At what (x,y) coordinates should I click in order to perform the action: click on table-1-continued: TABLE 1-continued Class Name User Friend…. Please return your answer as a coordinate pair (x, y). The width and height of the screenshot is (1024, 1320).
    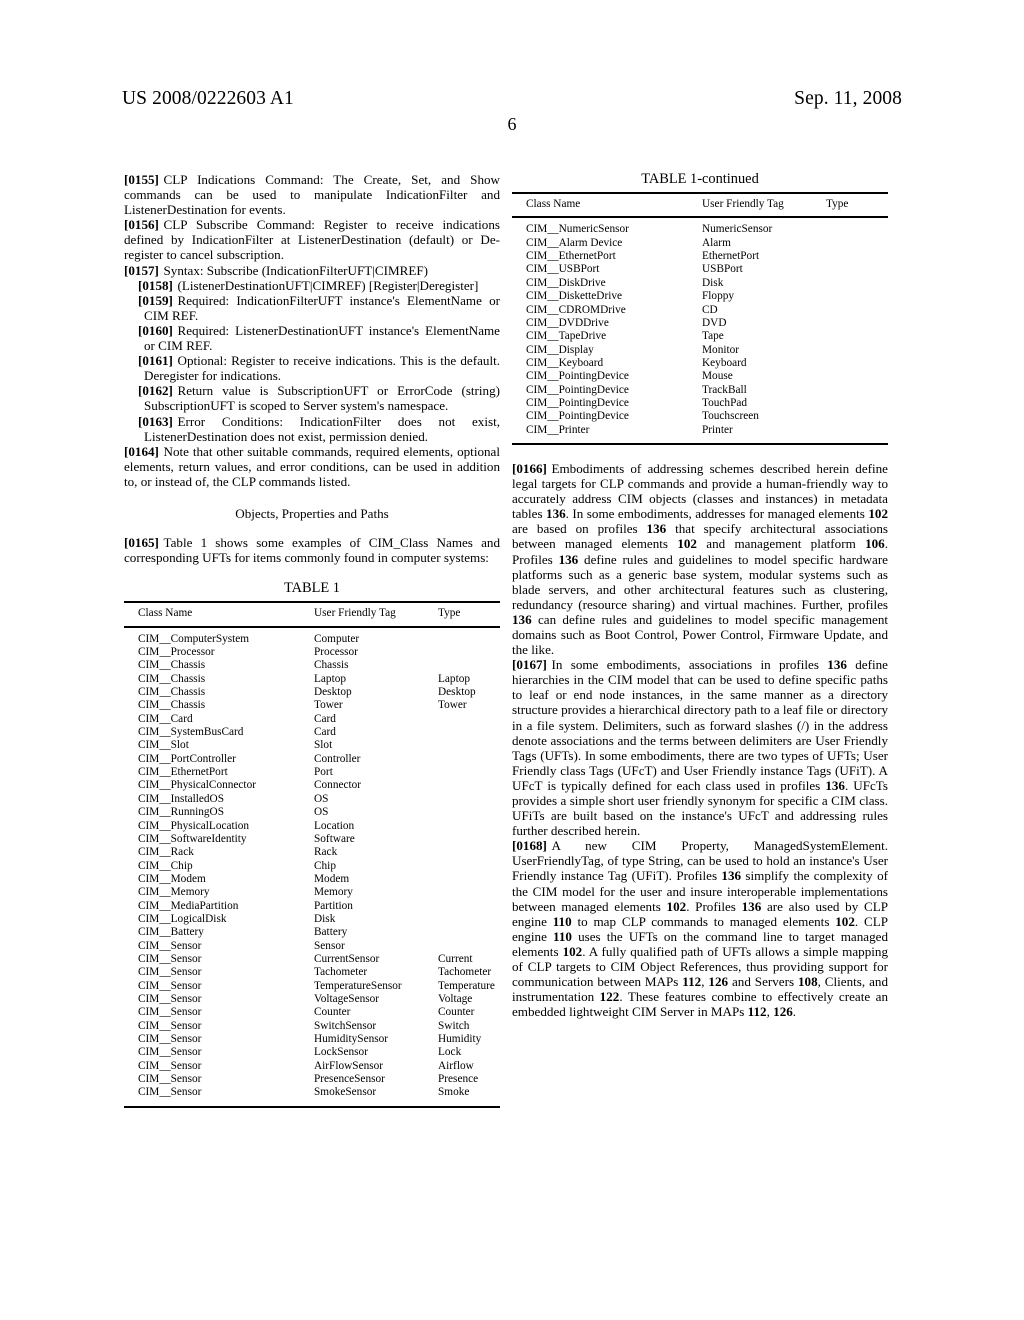
    Looking at the image, I should click on (700, 308).